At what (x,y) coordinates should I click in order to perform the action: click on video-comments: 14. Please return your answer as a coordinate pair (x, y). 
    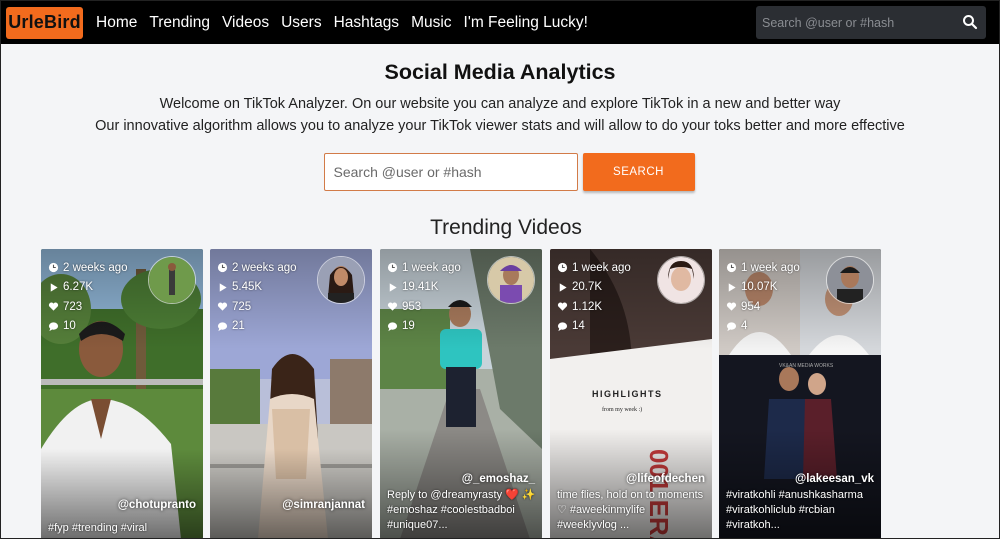
    Looking at the image, I should click on (578, 326).